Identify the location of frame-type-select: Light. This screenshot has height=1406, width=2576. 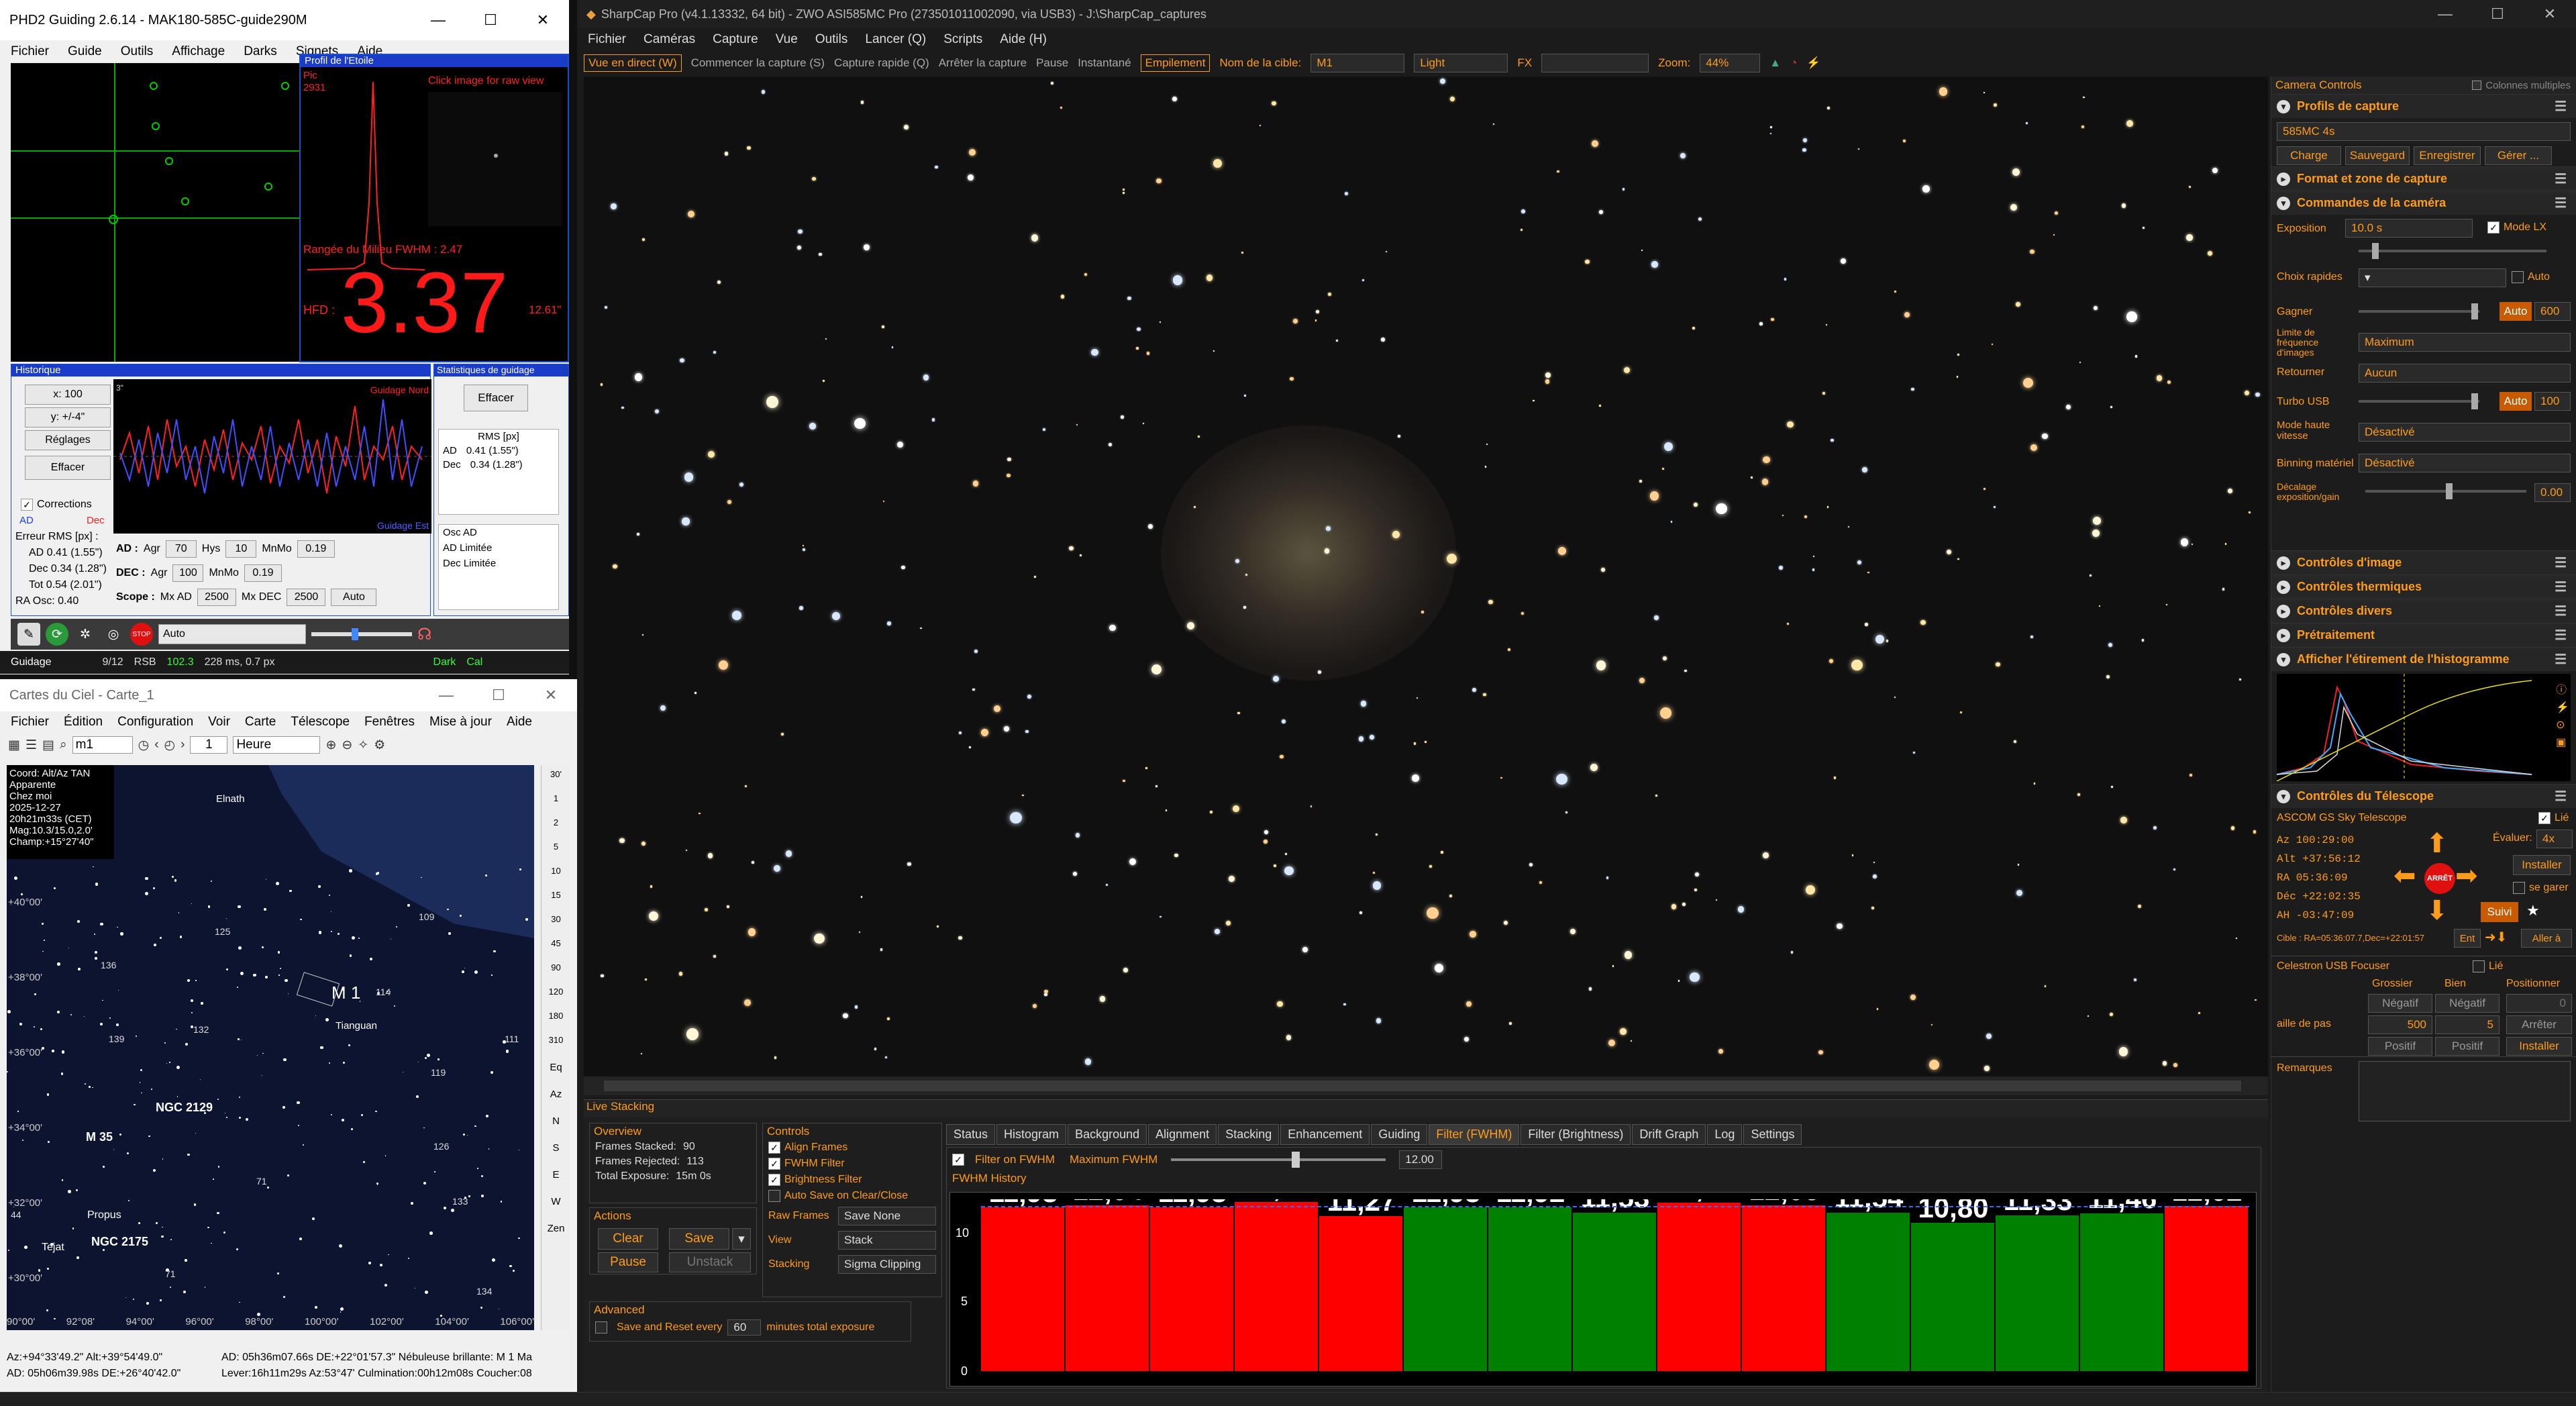
(1461, 63).